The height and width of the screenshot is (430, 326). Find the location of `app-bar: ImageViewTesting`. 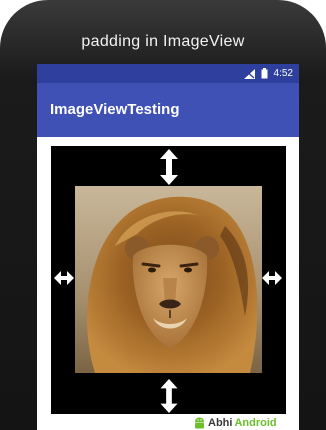

app-bar: ImageViewTesting is located at coordinates (168, 110).